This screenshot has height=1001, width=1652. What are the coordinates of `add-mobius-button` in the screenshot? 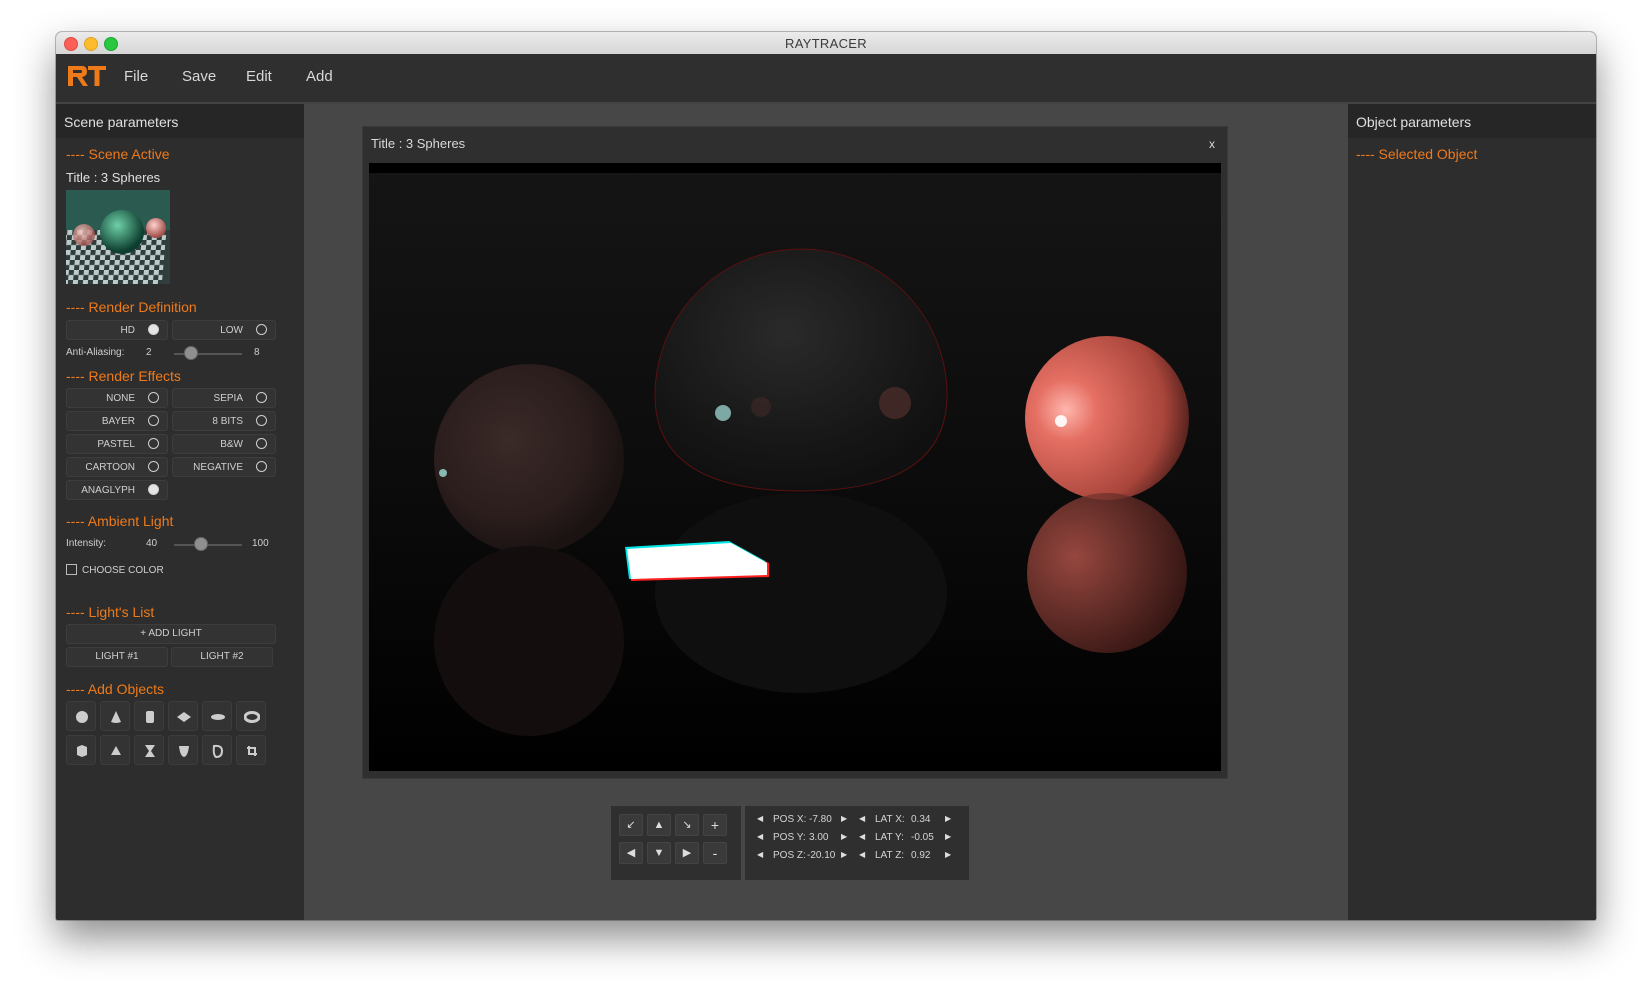 It's located at (217, 750).